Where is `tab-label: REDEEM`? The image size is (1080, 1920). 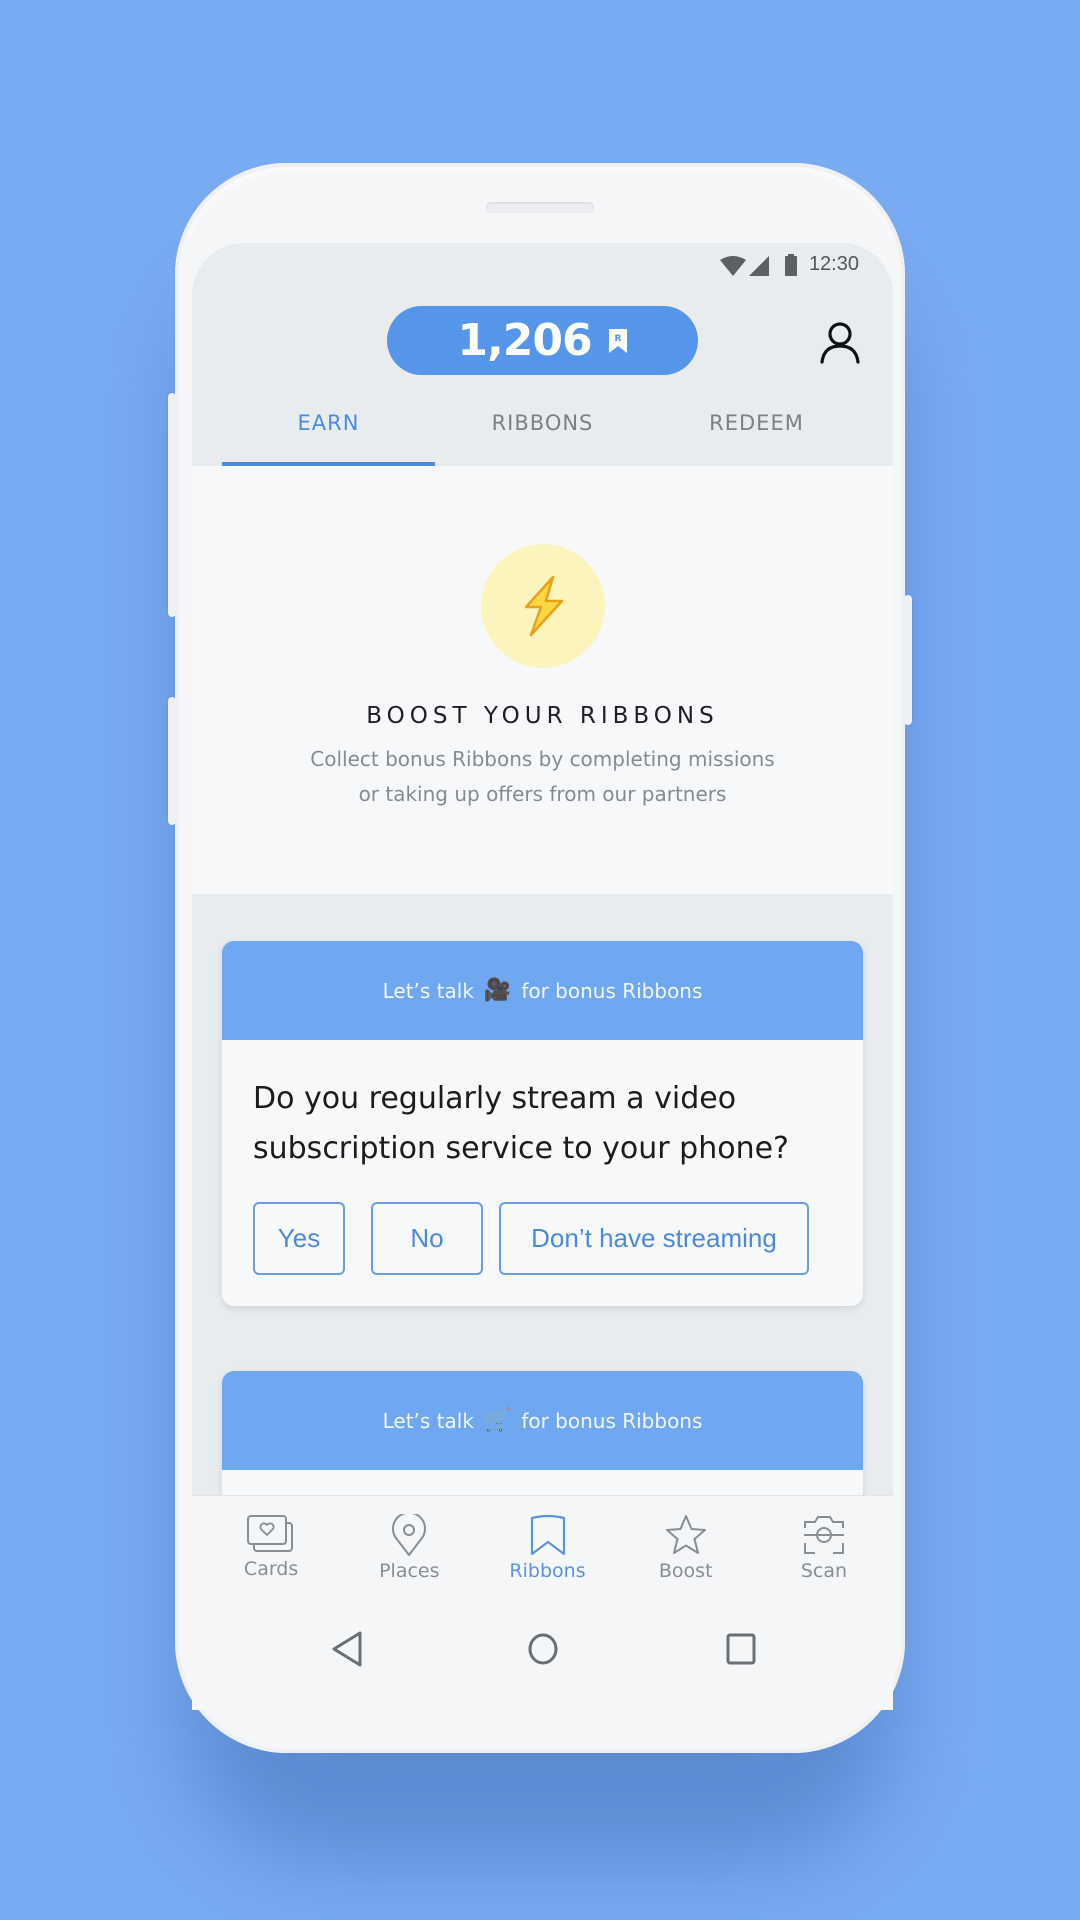
tab-label: REDEEM is located at coordinates (756, 423).